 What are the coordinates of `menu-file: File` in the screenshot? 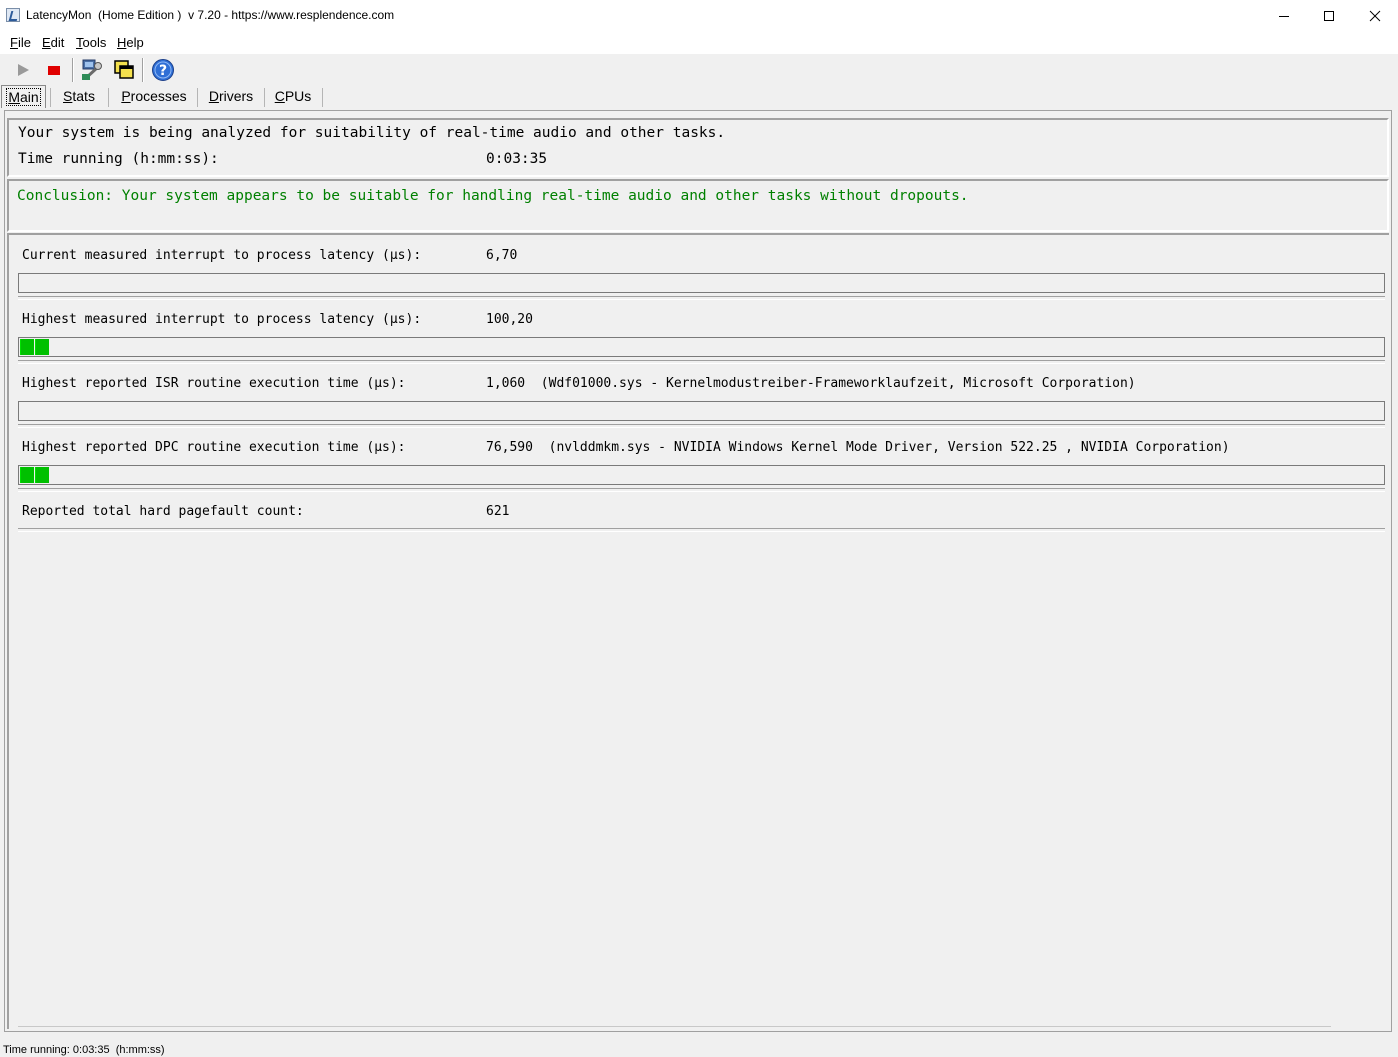 It's located at (20, 42).